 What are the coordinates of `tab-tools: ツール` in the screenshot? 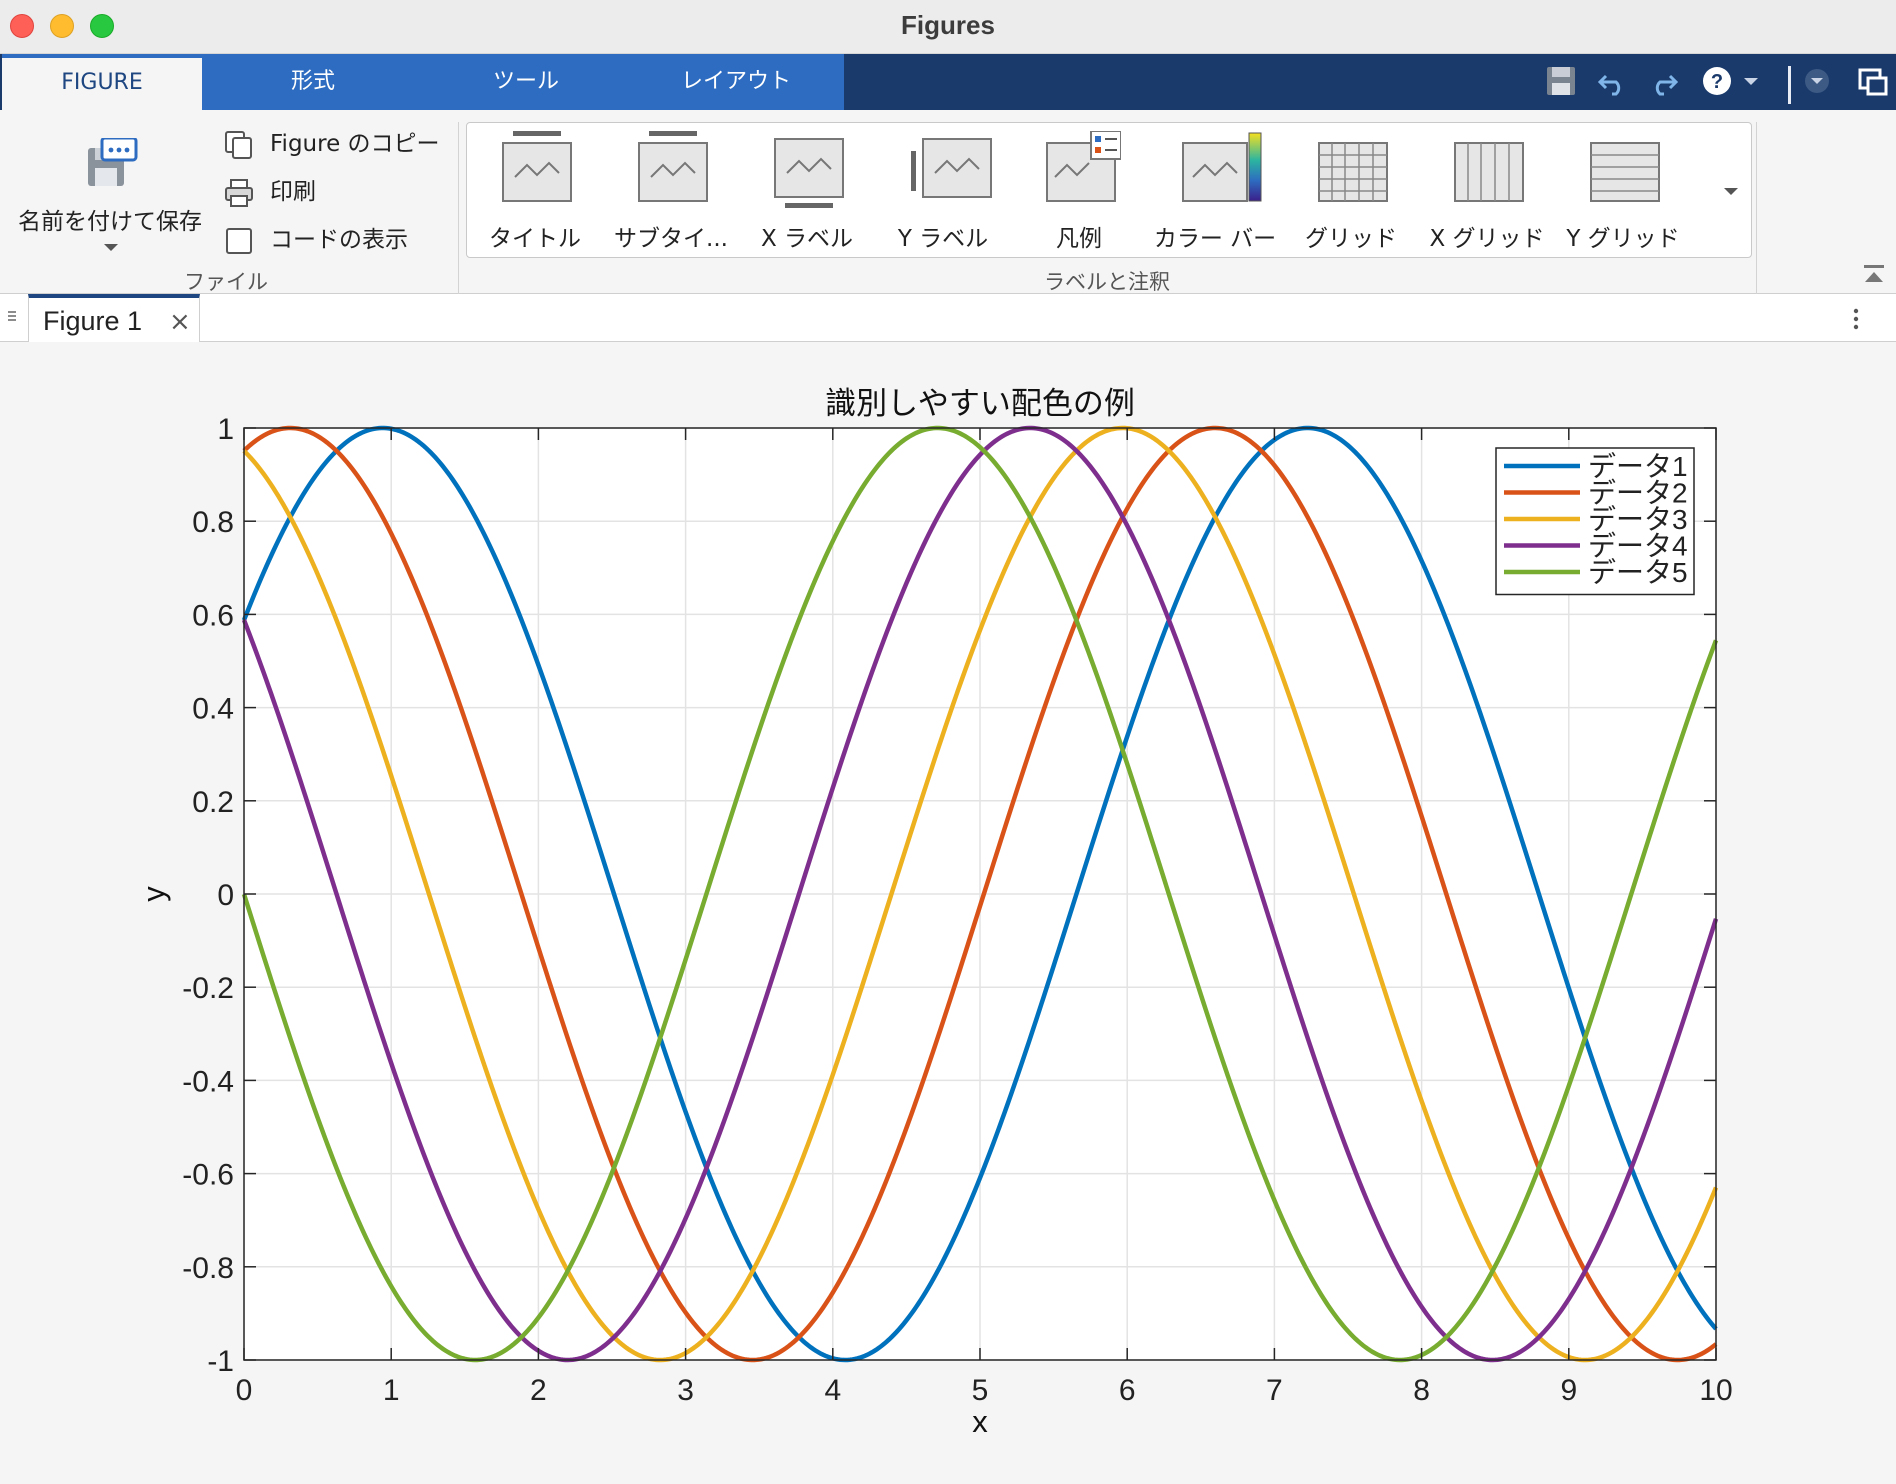 It's located at (526, 82).